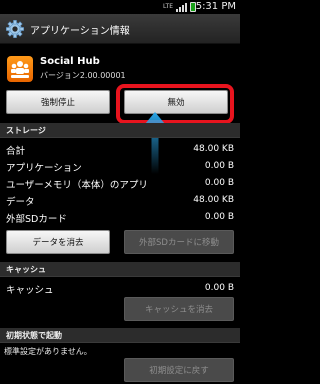 Image resolution: width=320 pixels, height=384 pixels. I want to click on network-type: LTE, so click(168, 6).